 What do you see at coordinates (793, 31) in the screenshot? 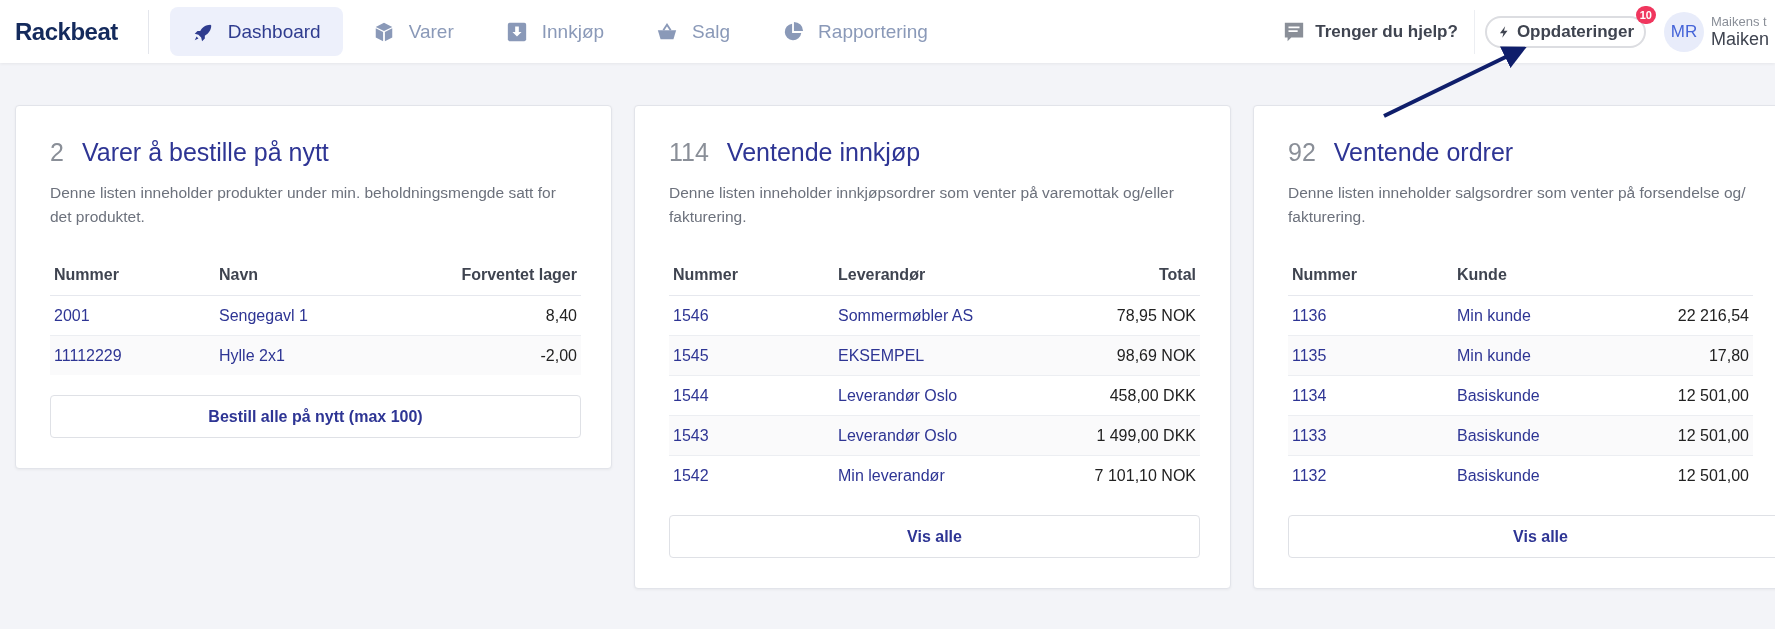
I see `pie-chart-icon` at bounding box center [793, 31].